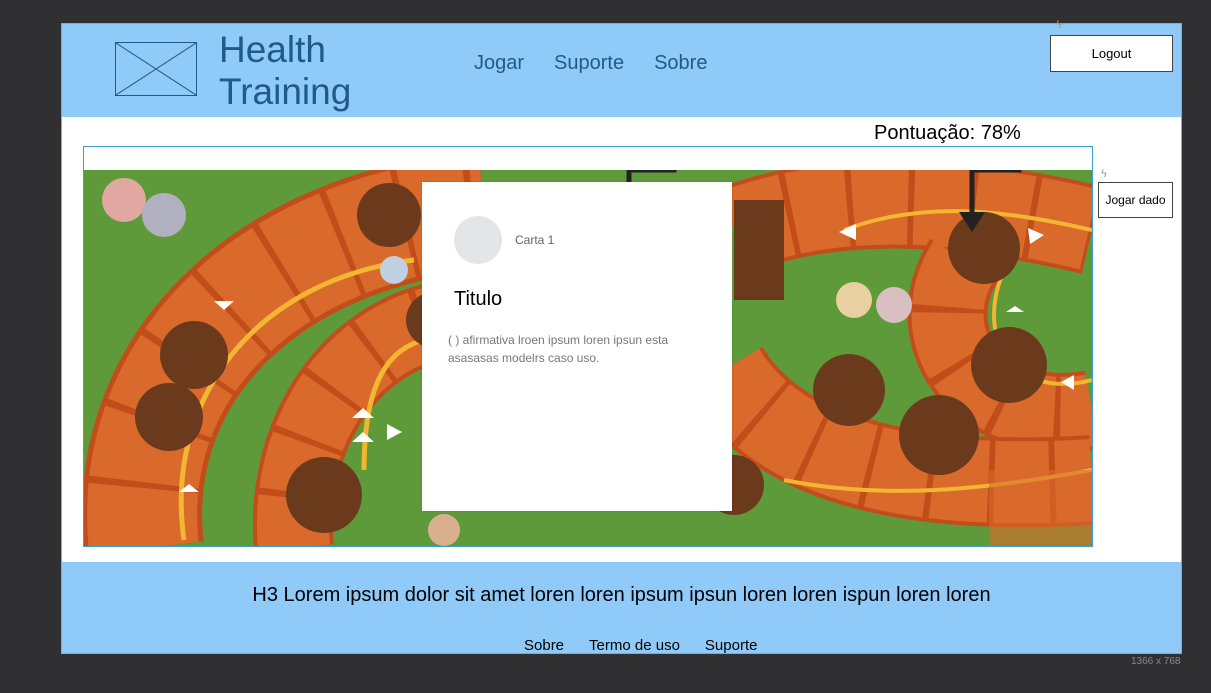 Image resolution: width=1211 pixels, height=693 pixels. What do you see at coordinates (478, 299) in the screenshot?
I see `card-title: Titulo` at bounding box center [478, 299].